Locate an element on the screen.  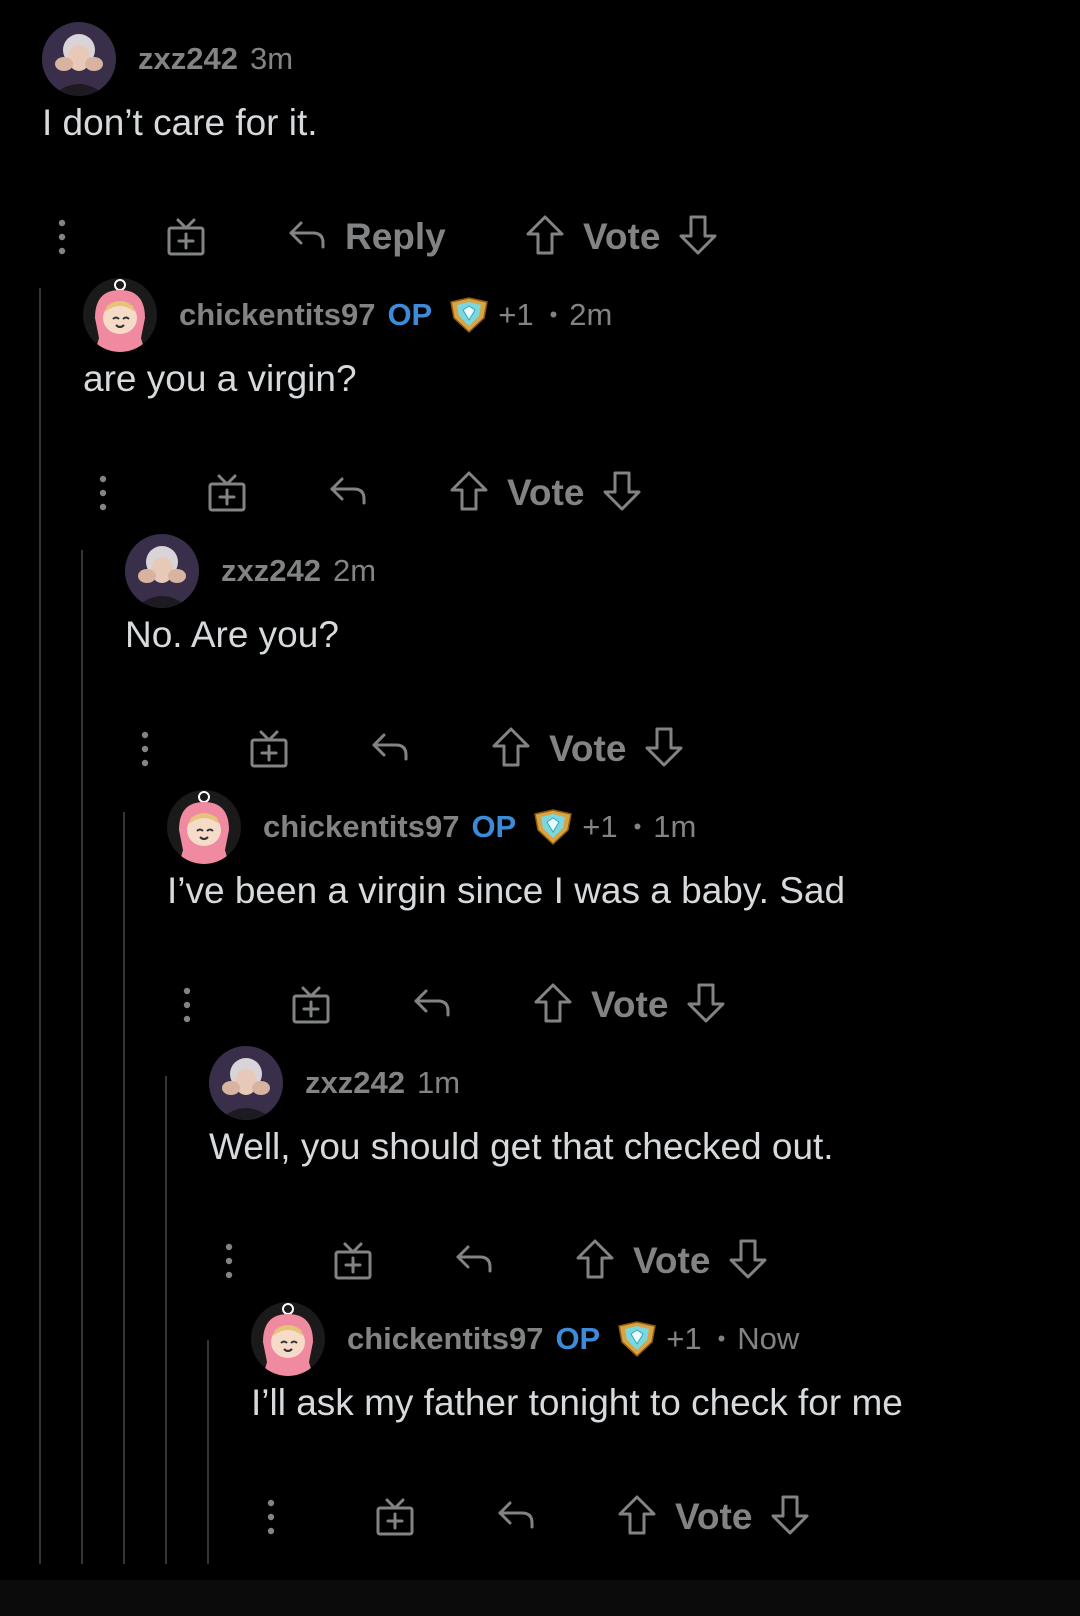
comment-header: chickentits97 OP +1 • 2m is located at coordinates (347, 315).